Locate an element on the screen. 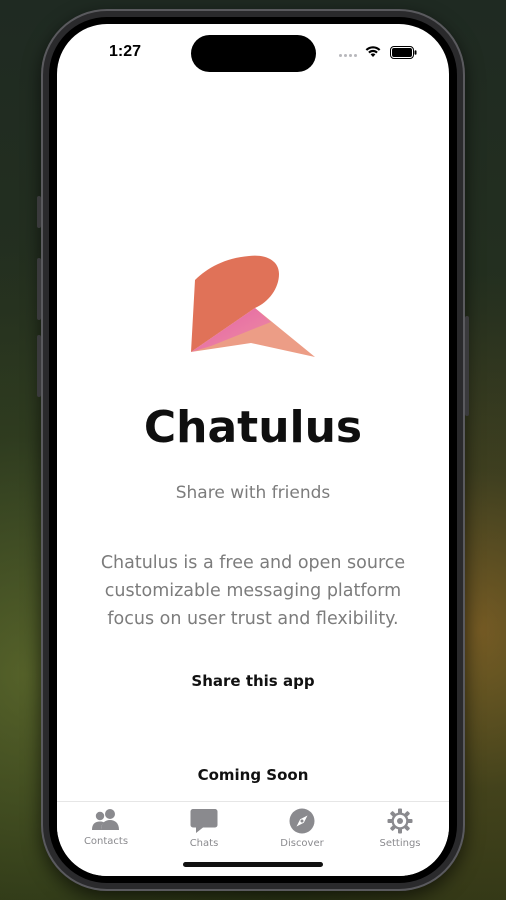 Image resolution: width=506 pixels, height=900 pixels. side-button-mute is located at coordinates (39, 212).